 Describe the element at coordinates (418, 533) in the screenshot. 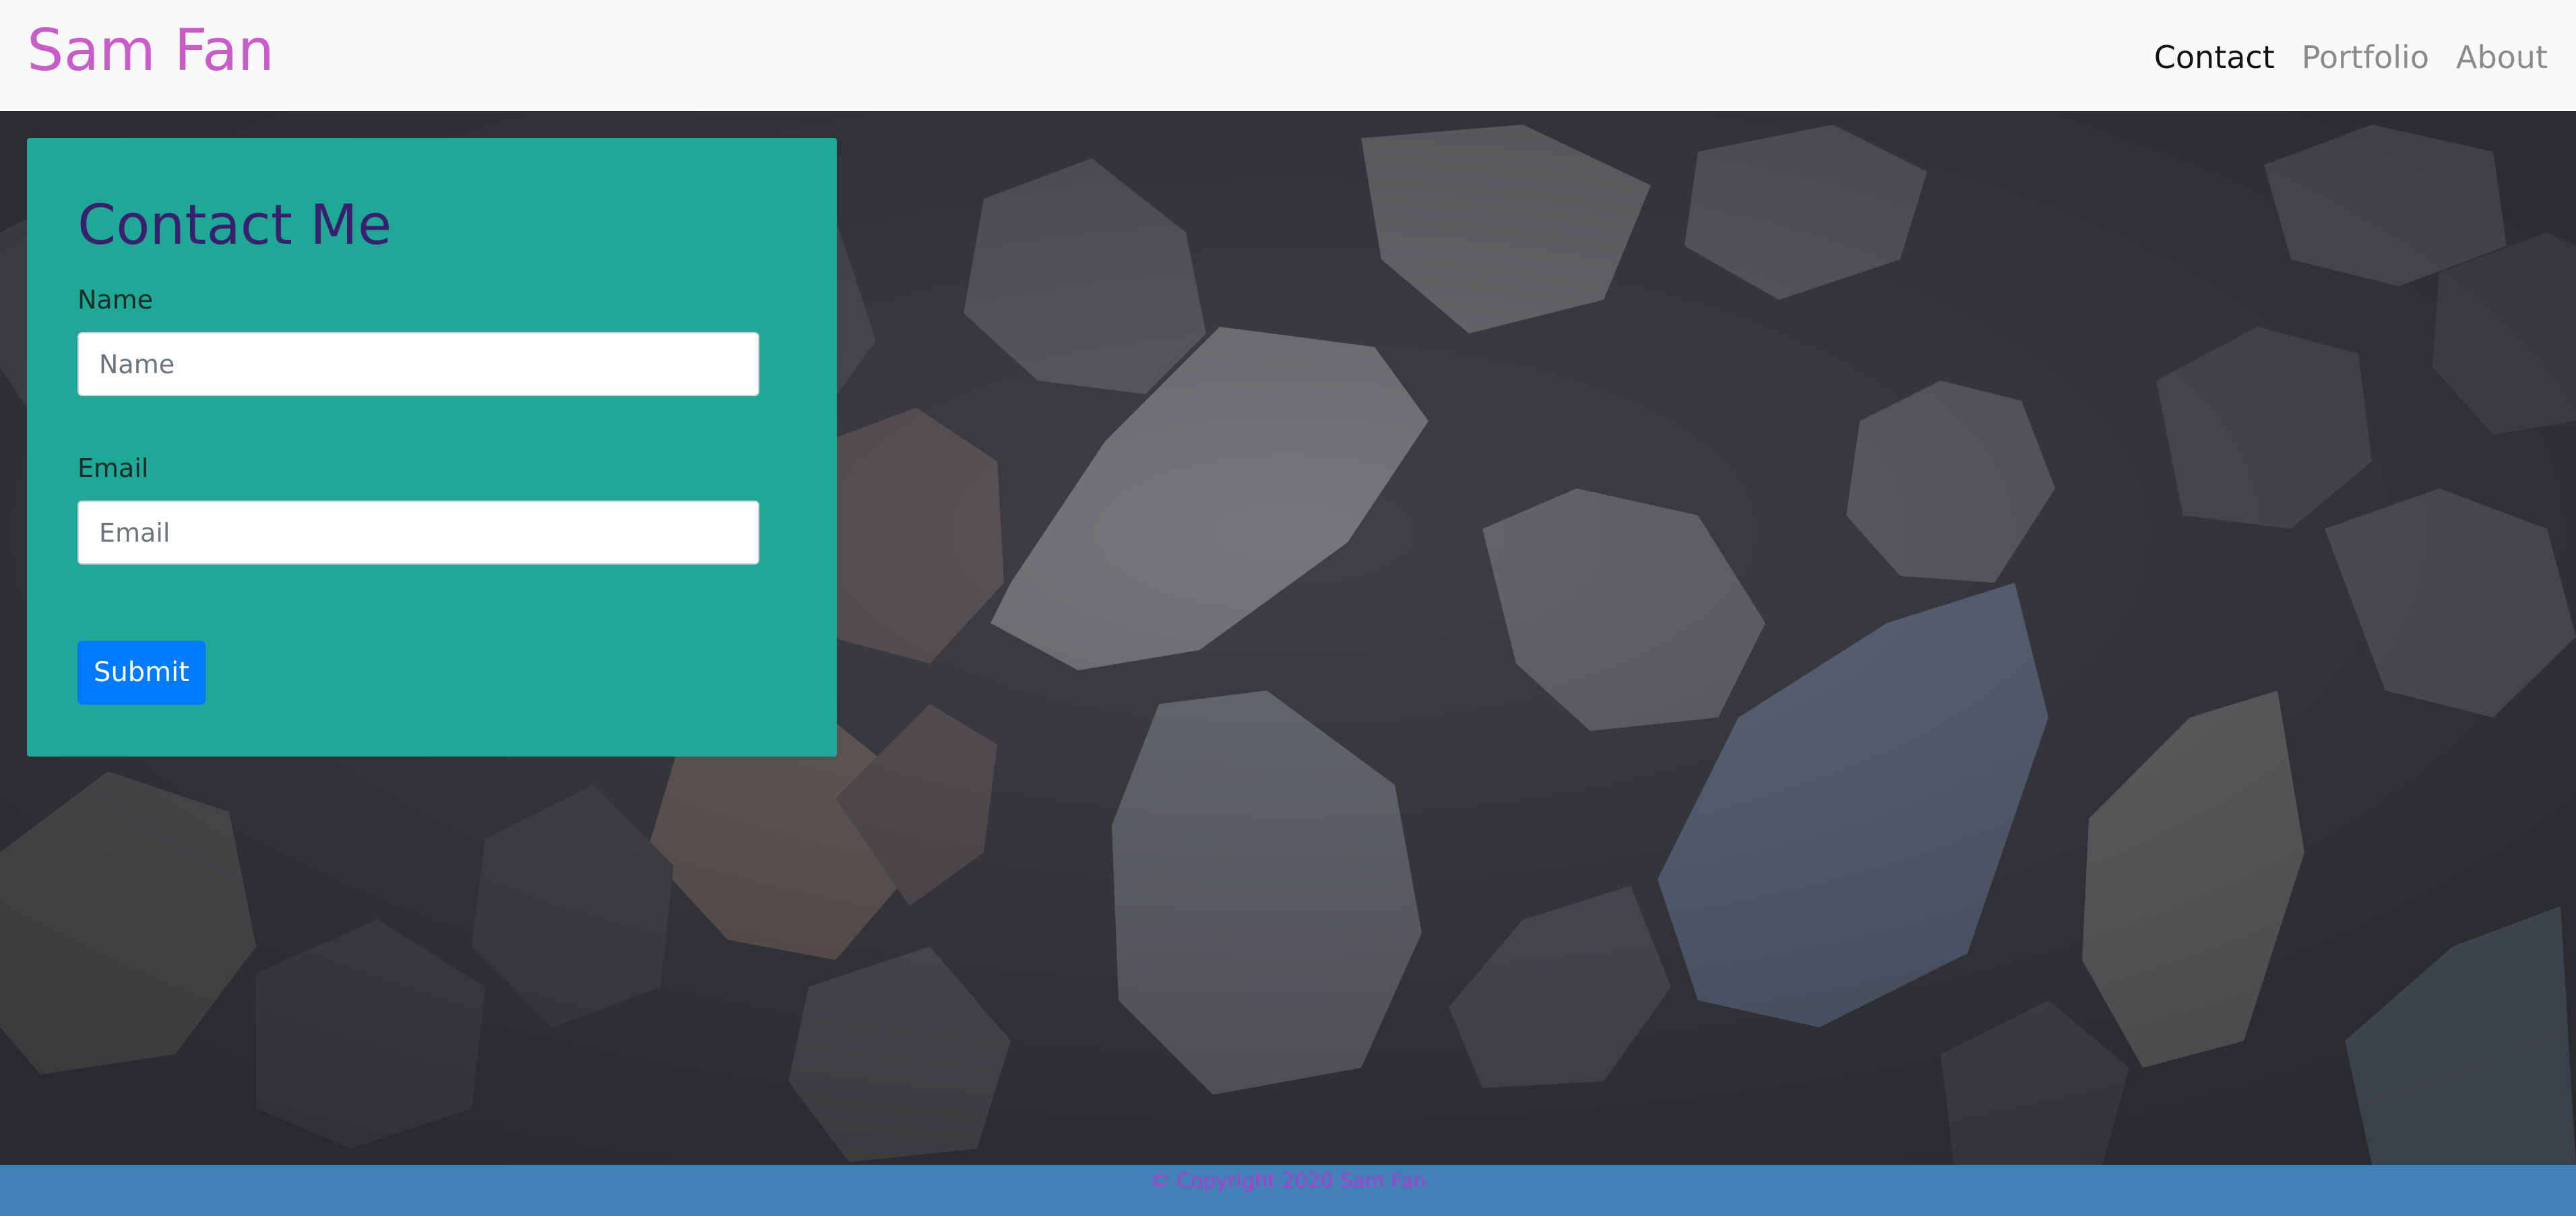

I see `email-input` at that location.